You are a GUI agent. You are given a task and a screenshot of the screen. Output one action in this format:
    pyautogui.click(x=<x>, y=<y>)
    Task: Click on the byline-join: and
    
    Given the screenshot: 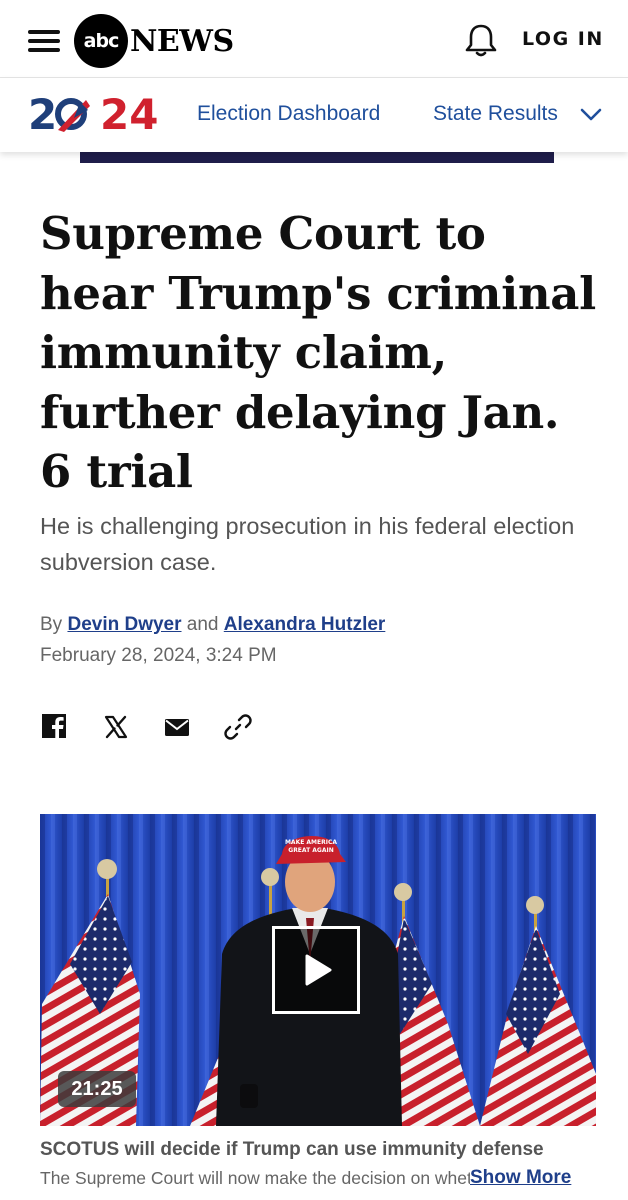 What is the action you would take?
    pyautogui.click(x=202, y=624)
    